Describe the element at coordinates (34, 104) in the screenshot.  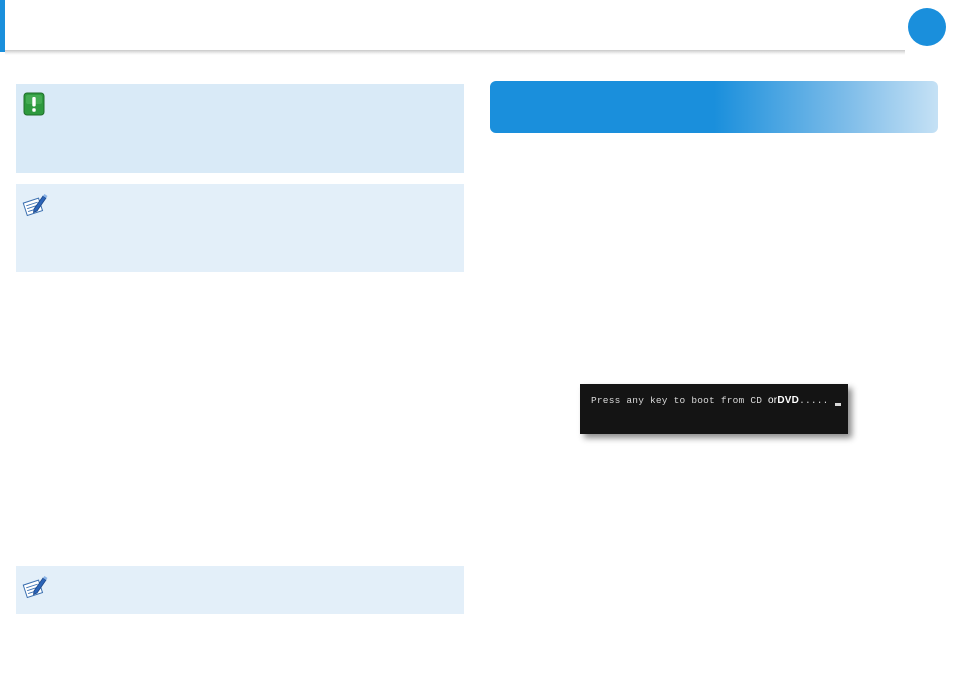
I see `exclamation-icon` at that location.